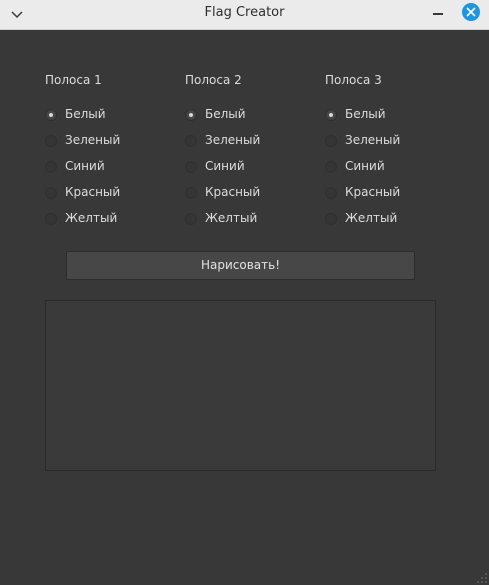 Image resolution: width=489 pixels, height=585 pixels. I want to click on stripe-1-option-green: Зеленый, so click(105, 147).